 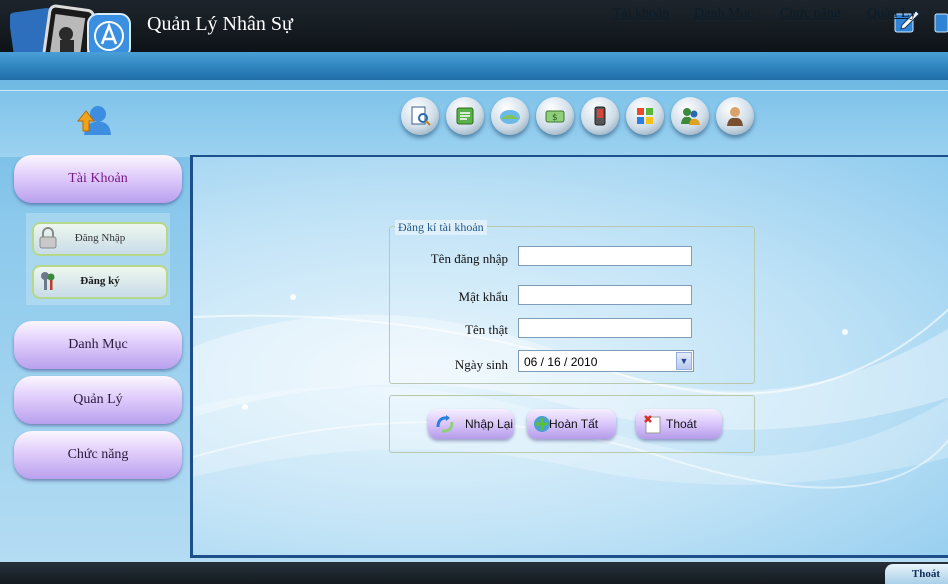 I want to click on money-button: $, so click(x=555, y=116).